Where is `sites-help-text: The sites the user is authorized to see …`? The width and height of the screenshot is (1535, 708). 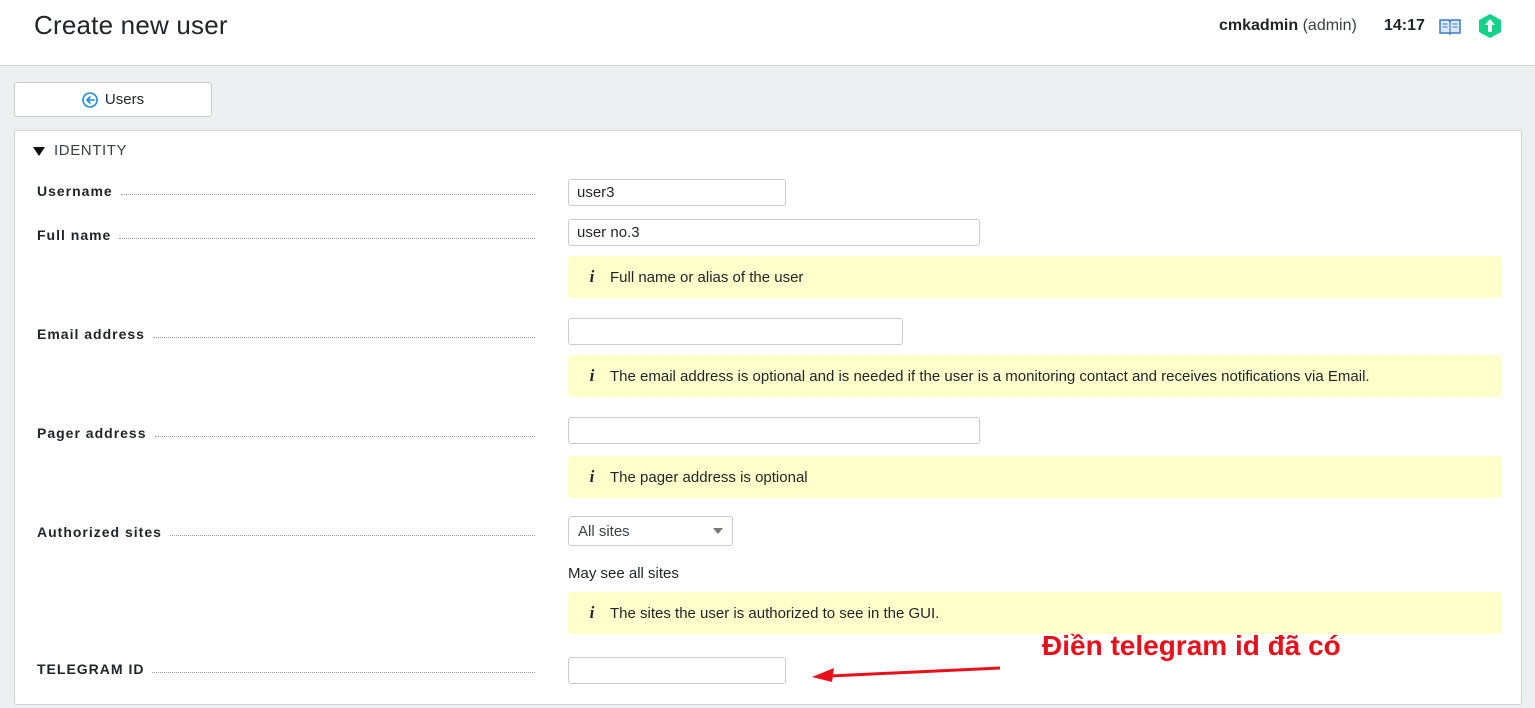
sites-help-text: The sites the user is authorized to see … is located at coordinates (775, 613).